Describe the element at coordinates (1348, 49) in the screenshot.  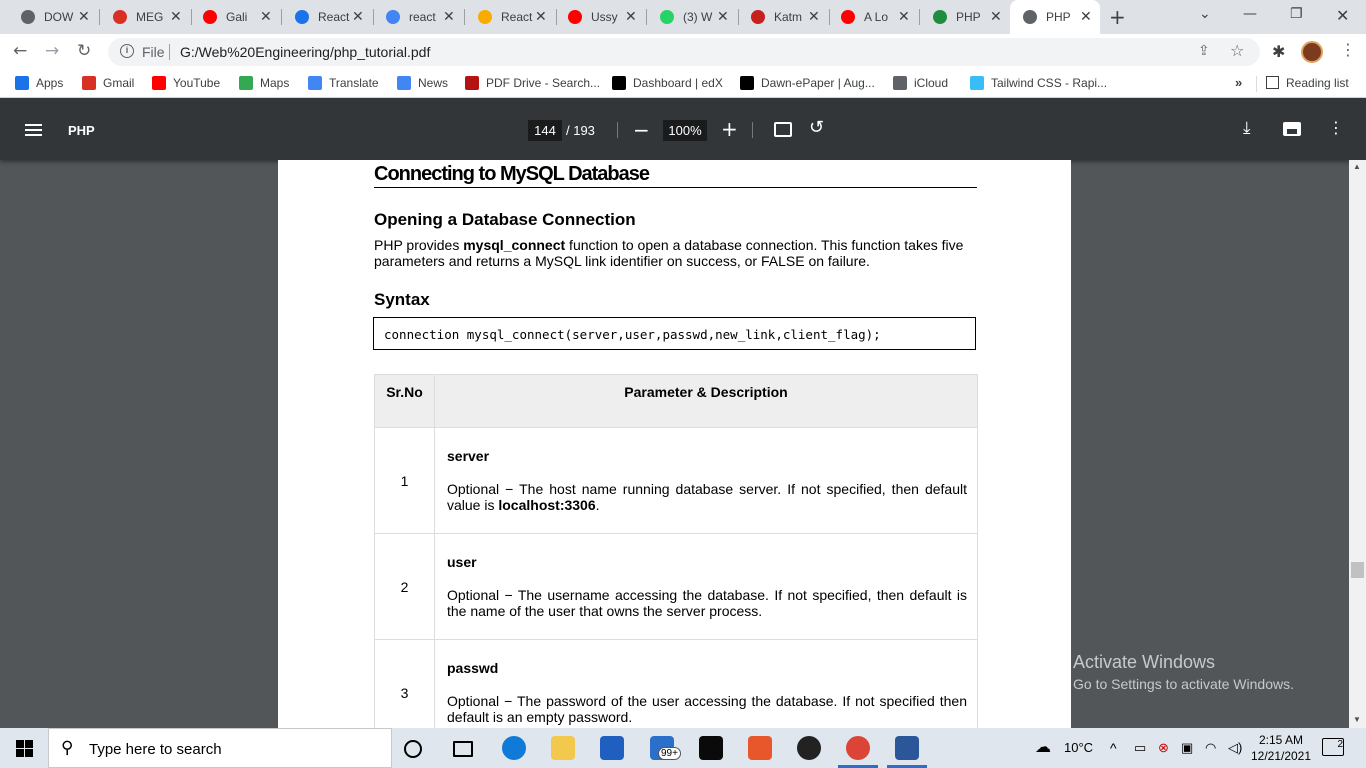
I see `browser-menu-icon: ⋮` at that location.